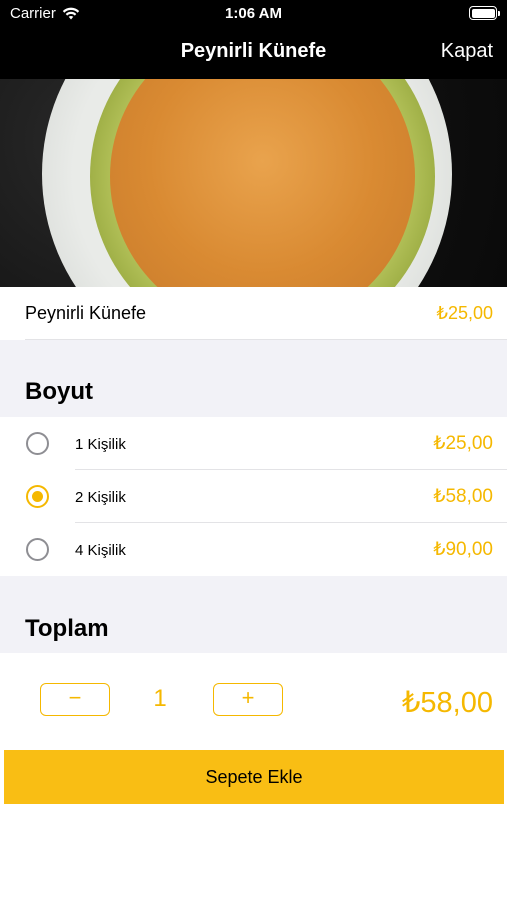 This screenshot has height=900, width=507. Describe the element at coordinates (253, 378) in the screenshot. I see `size-section-header: Boyut` at that location.